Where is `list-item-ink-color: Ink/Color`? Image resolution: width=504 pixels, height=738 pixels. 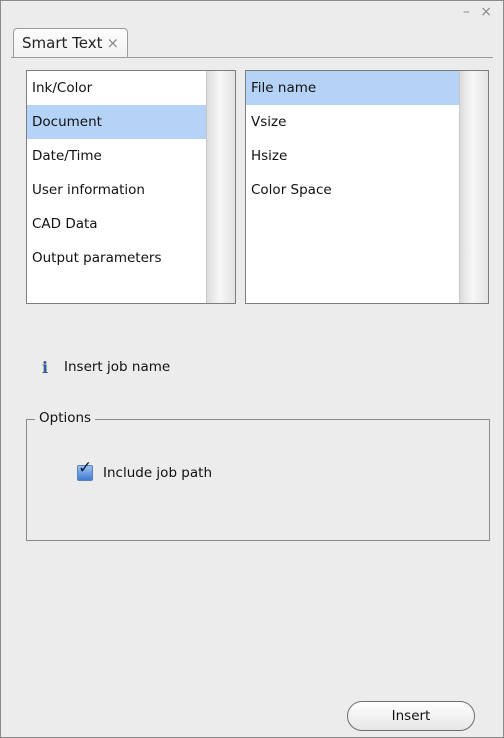 list-item-ink-color: Ink/Color is located at coordinates (116, 88).